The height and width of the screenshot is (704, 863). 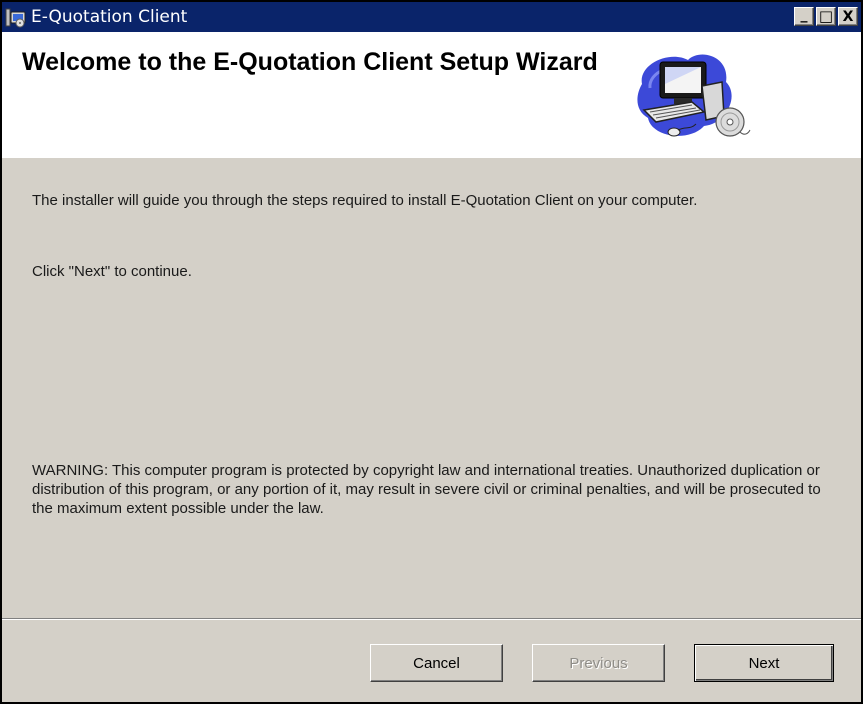 I want to click on minimize-button: _, so click(x=804, y=16).